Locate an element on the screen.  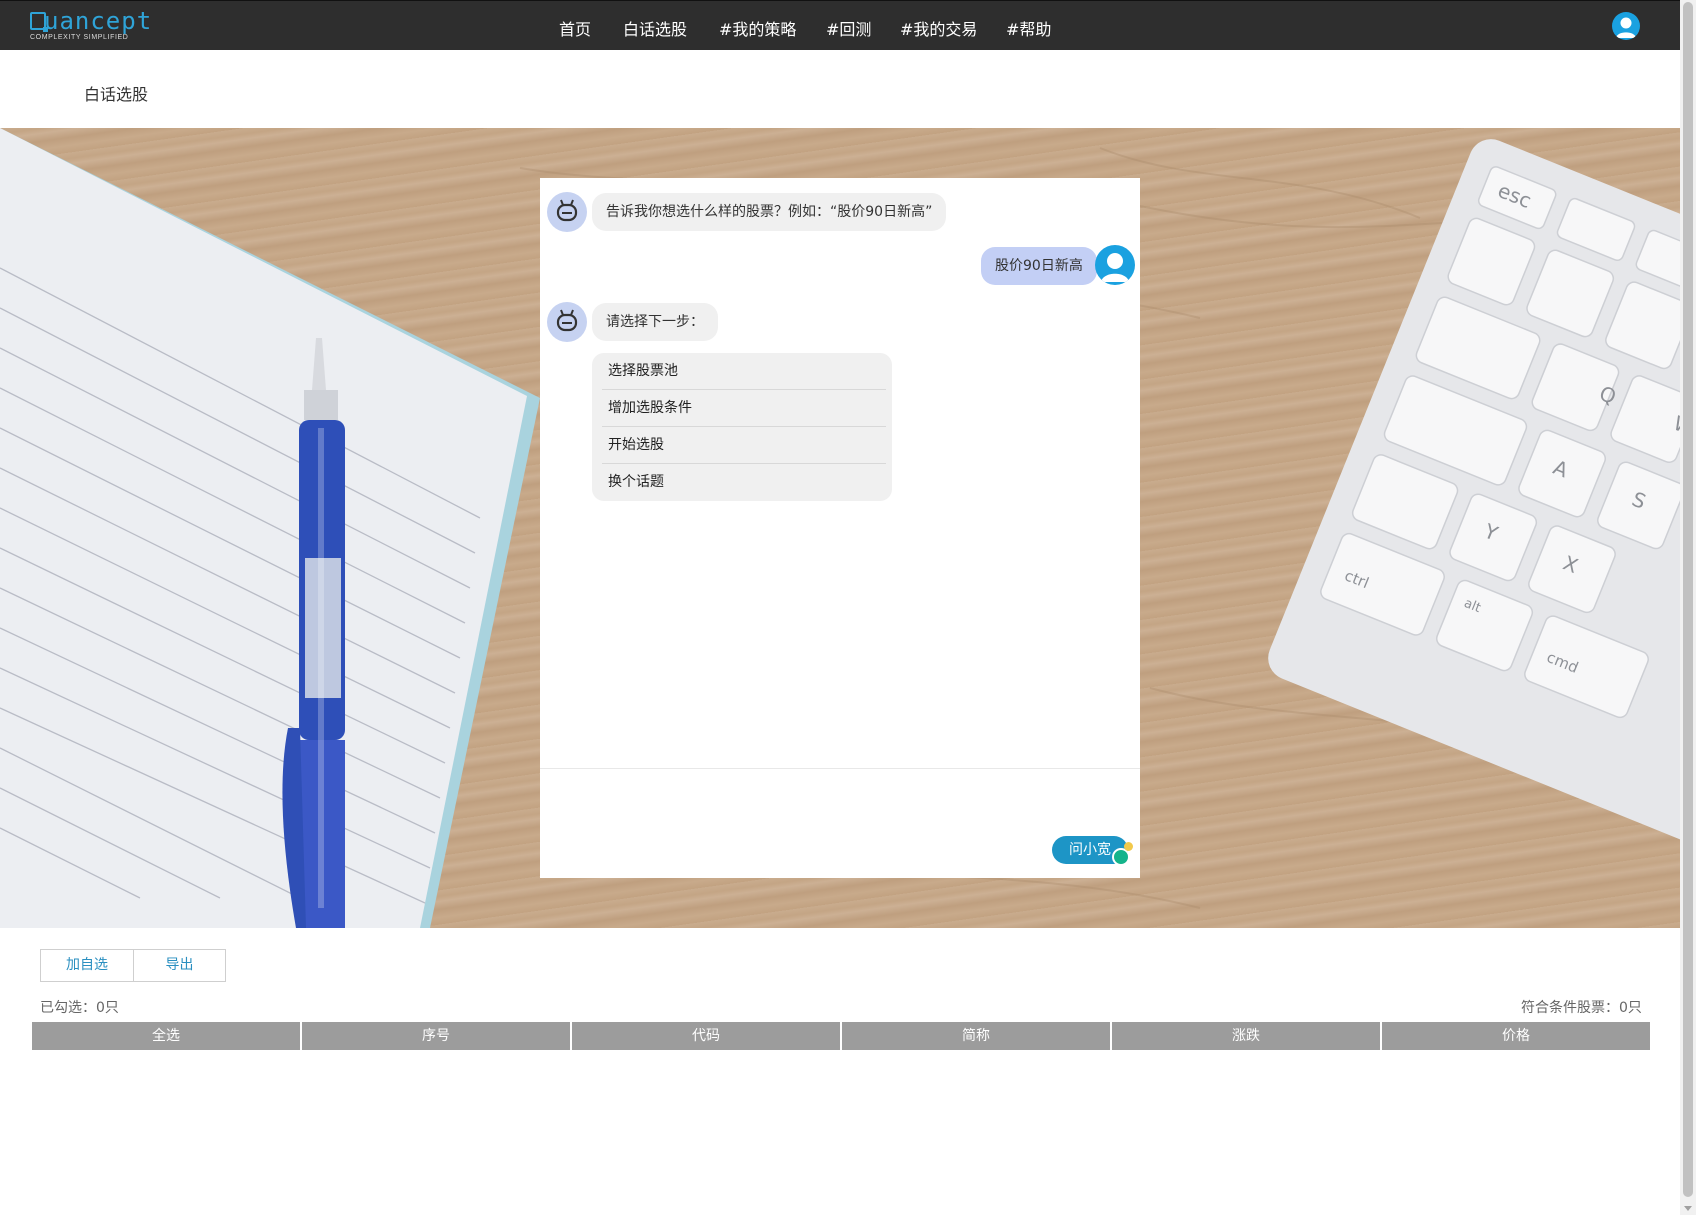
match-count: 符合条件股票：0只 is located at coordinates (1581, 1008).